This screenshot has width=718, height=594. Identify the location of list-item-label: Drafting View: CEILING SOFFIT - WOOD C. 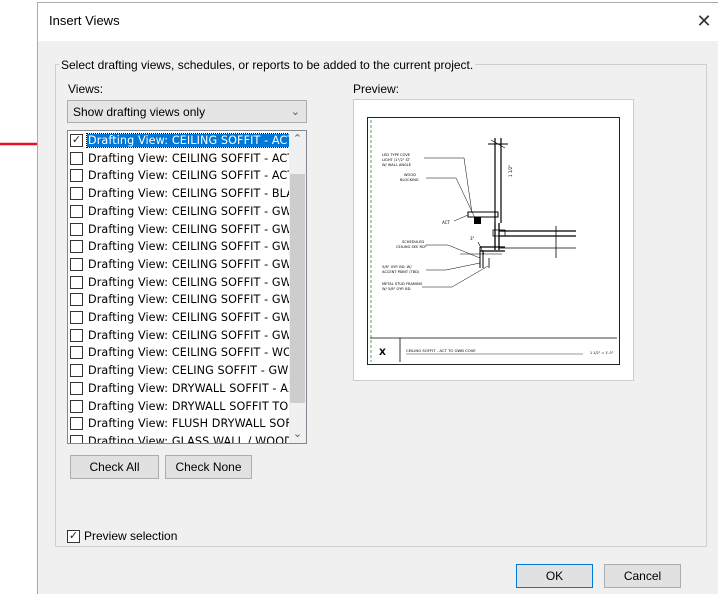
(189, 353).